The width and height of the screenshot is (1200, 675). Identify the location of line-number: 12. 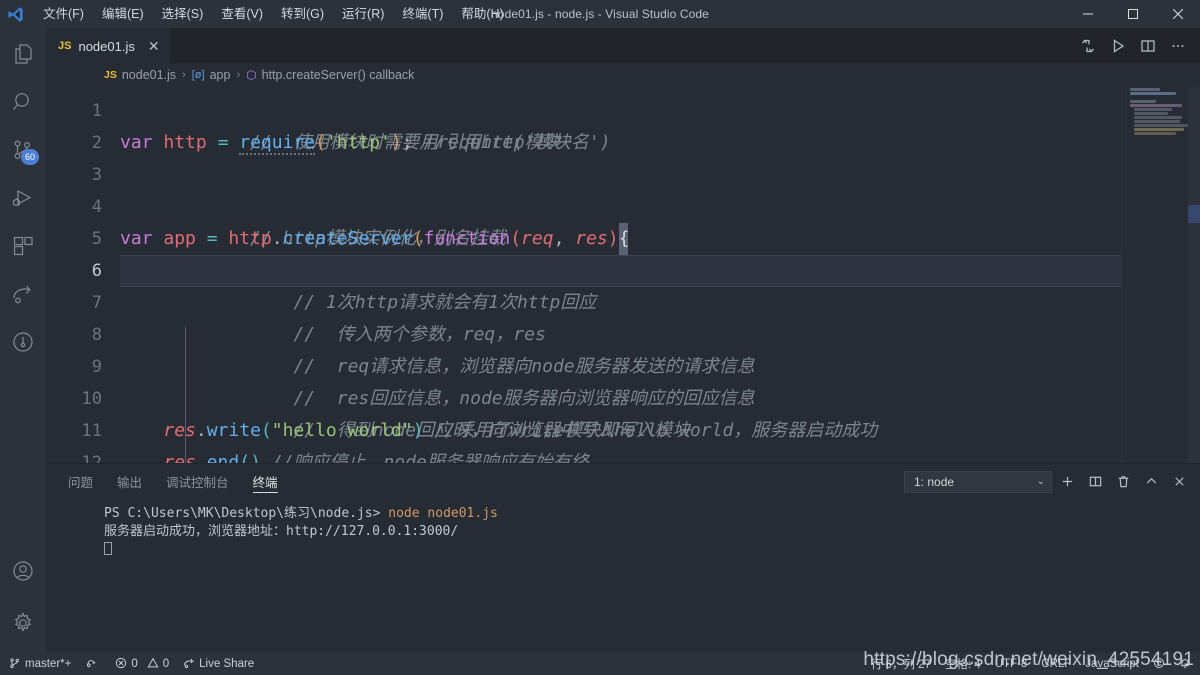
(91, 458).